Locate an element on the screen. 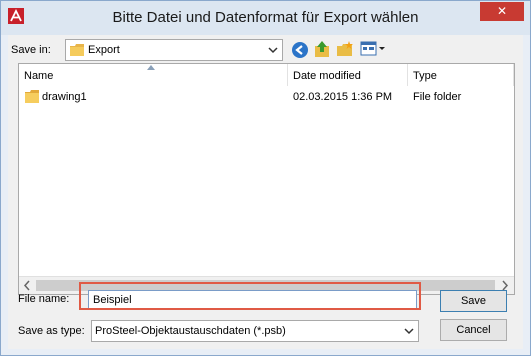  item-date: 02.03.2015 1:36 PM is located at coordinates (343, 97).